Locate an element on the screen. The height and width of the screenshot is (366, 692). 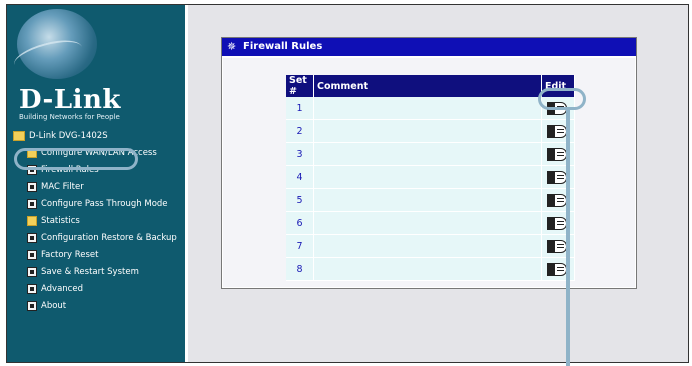
sidebar-item-about: About is located at coordinates (96, 306).